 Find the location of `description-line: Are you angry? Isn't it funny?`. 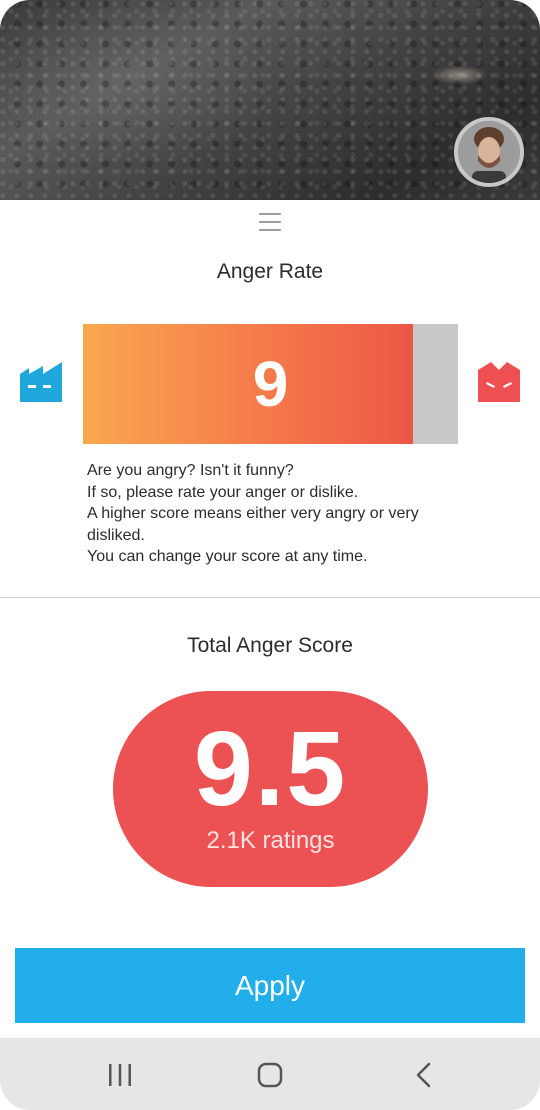

description-line: Are you angry? Isn't it funny? is located at coordinates (190, 470).